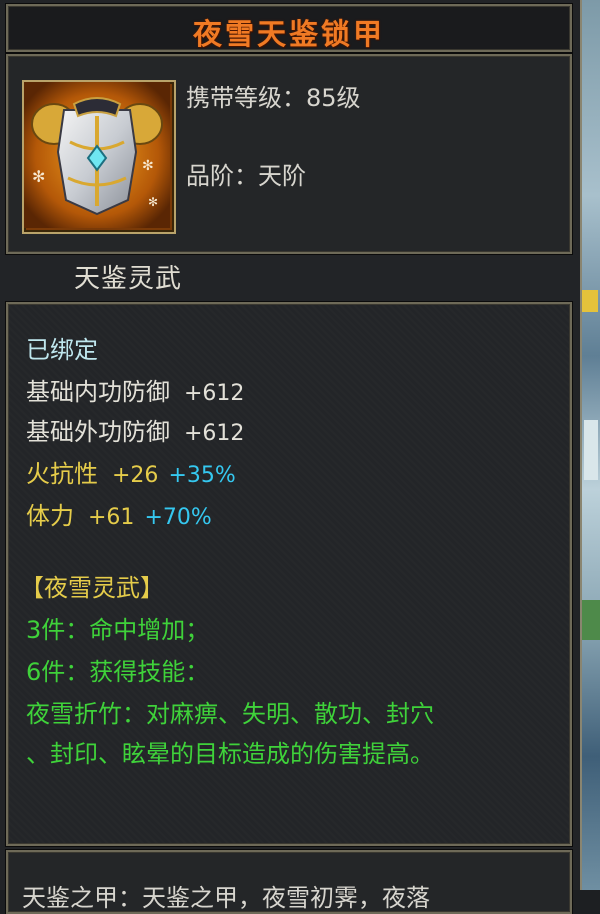  Describe the element at coordinates (99, 157) in the screenshot. I see `armor-chestplate-icon: ✻ ✻ ✻` at that location.